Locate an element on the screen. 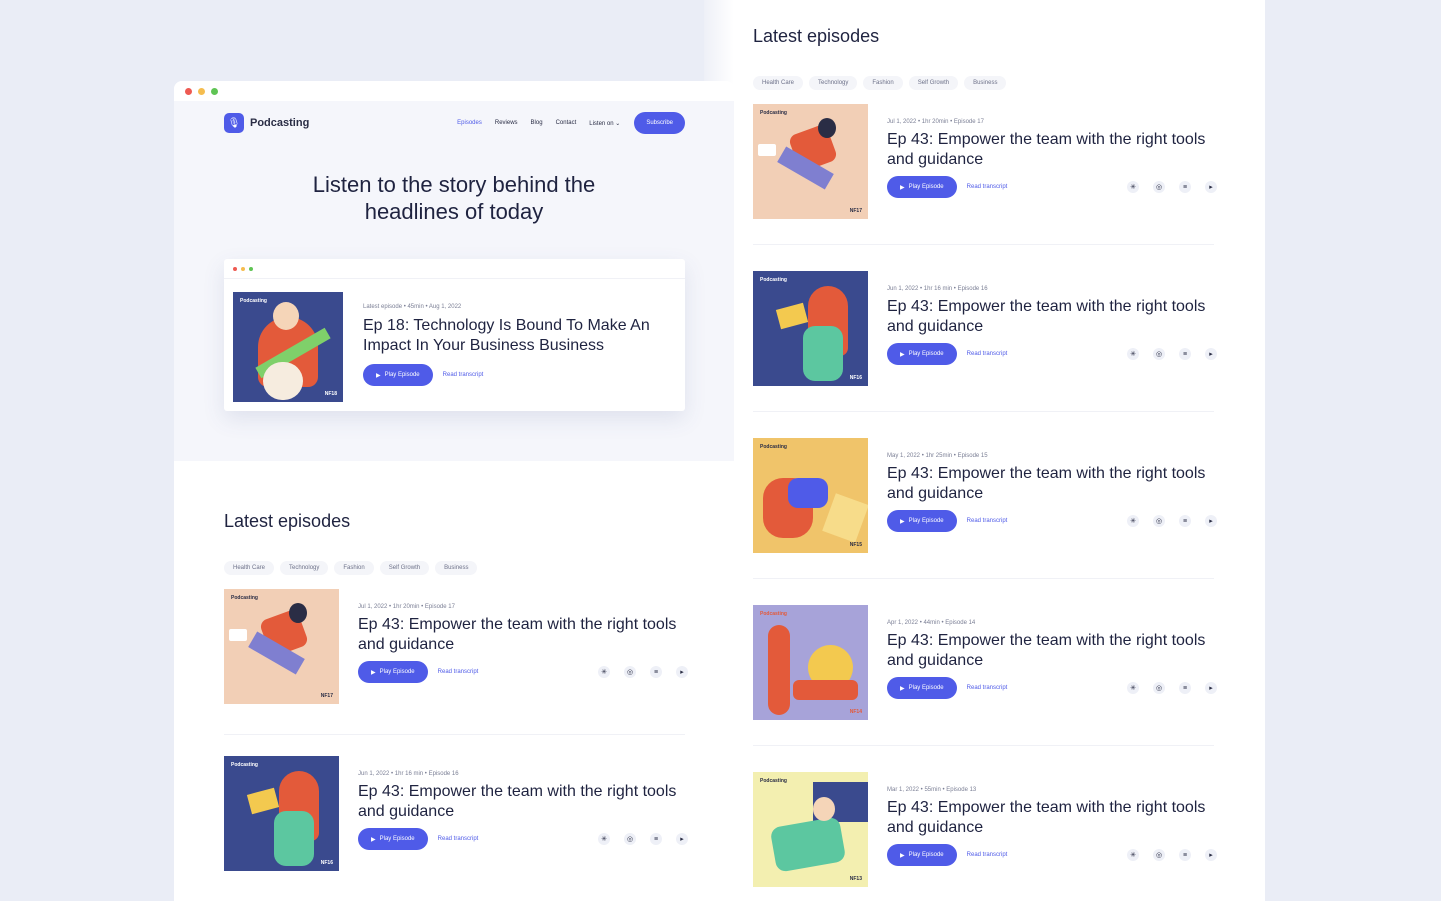  brand-name: Podcasting is located at coordinates (279, 123).